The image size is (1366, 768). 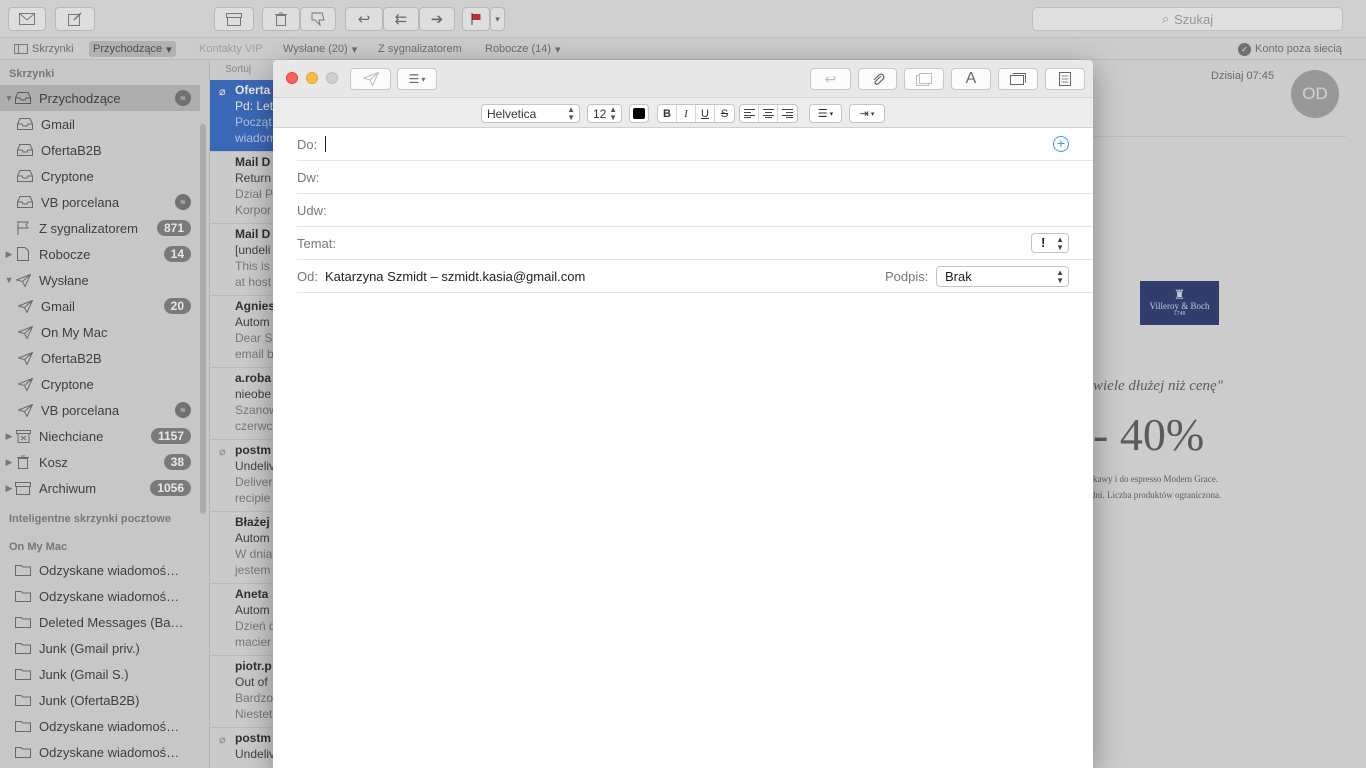 I want to click on section-on-my-mac-heading: On My Mac, so click(x=38, y=547).